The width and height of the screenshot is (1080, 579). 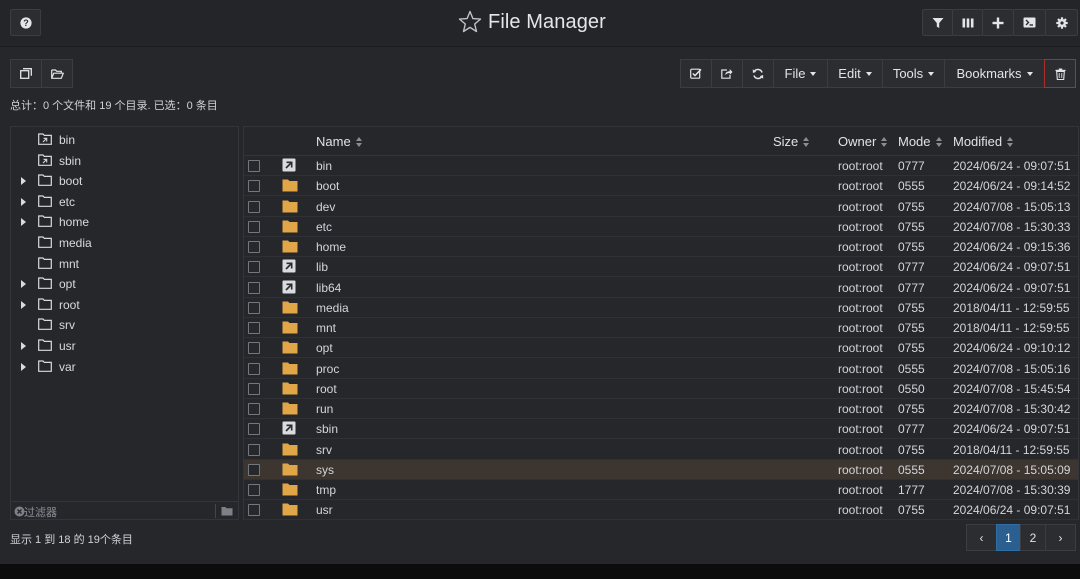 What do you see at coordinates (661, 469) in the screenshot?
I see `table-row: sys root:root 0555 2024/07/08 - 15:05:09` at bounding box center [661, 469].